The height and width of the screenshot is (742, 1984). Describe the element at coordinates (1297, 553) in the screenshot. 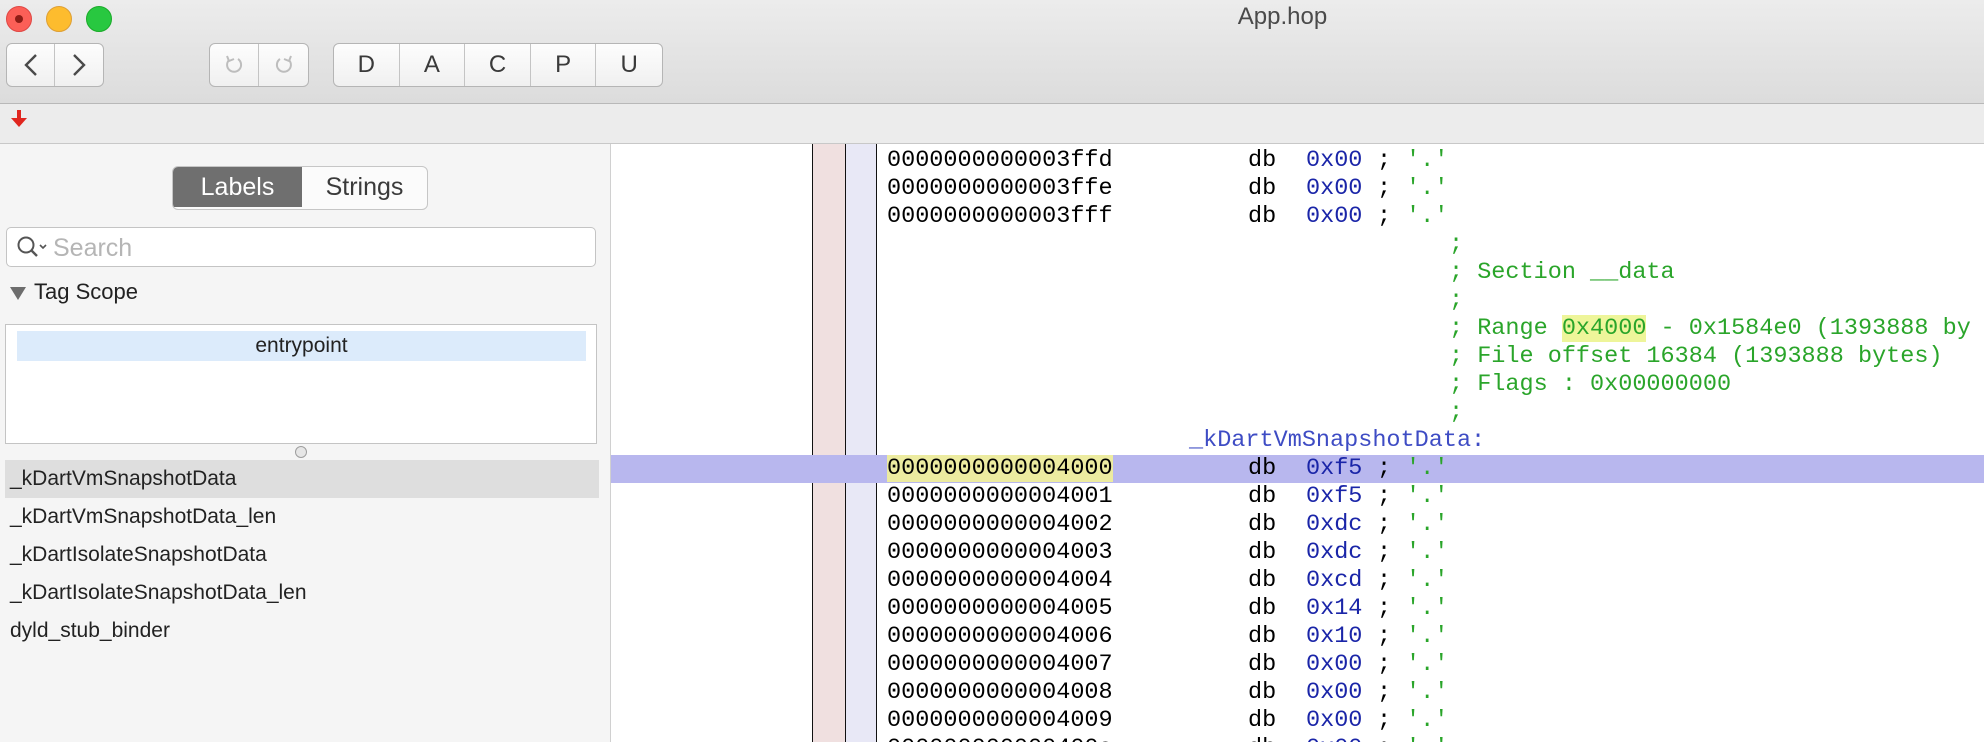

I see `code-row: 0000000000004003 db 0xdc ; '.'` at that location.